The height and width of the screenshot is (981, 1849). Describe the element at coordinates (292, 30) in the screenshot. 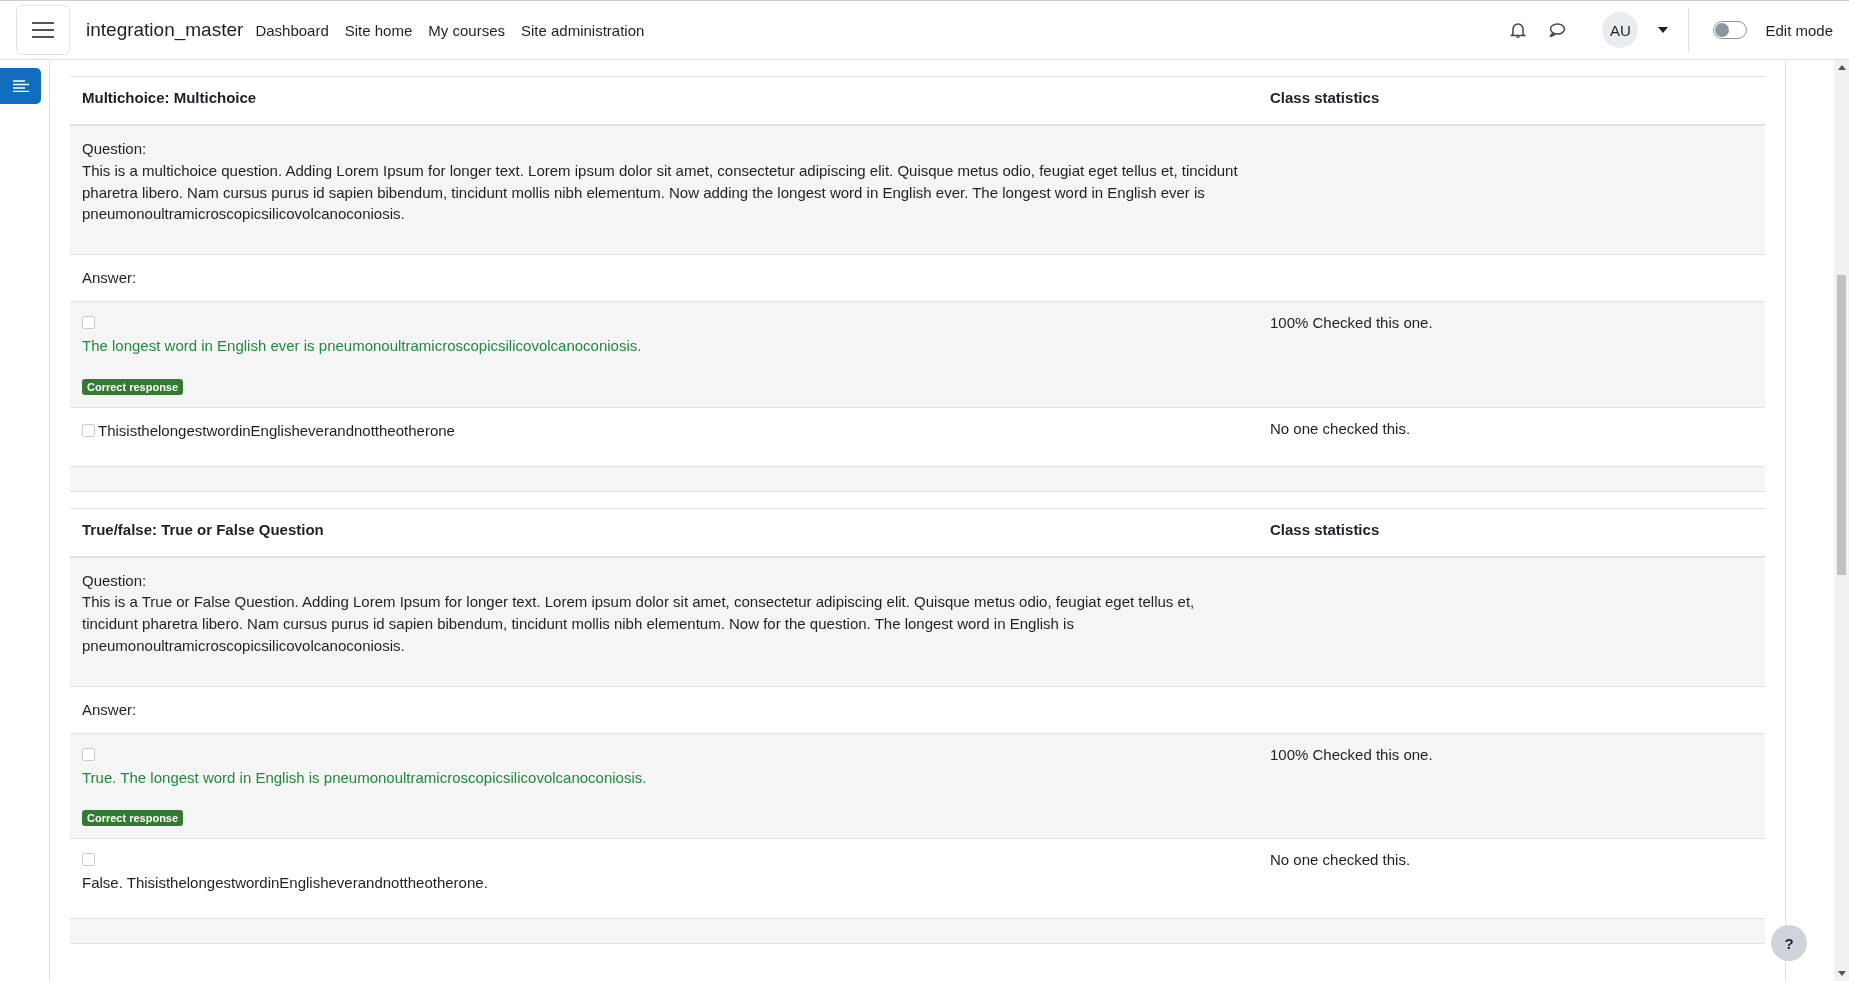

I see `nav-link: Dashboard` at that location.